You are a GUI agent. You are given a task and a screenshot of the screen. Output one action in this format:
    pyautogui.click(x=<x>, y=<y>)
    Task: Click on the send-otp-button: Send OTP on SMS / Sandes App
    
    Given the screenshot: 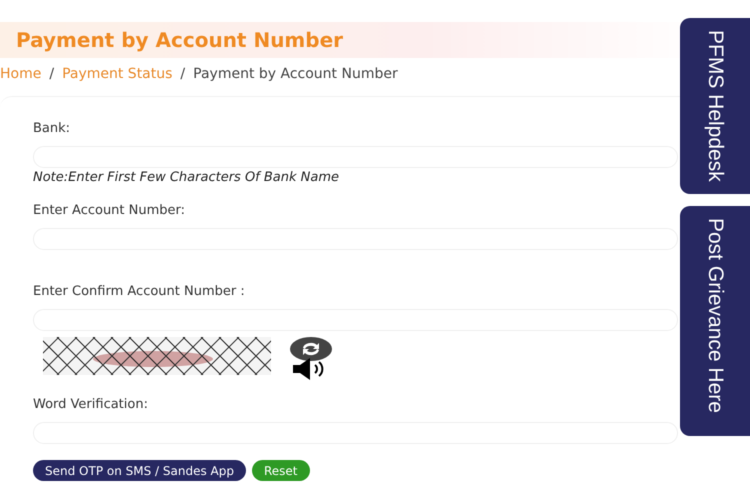 What is the action you would take?
    pyautogui.click(x=139, y=470)
    